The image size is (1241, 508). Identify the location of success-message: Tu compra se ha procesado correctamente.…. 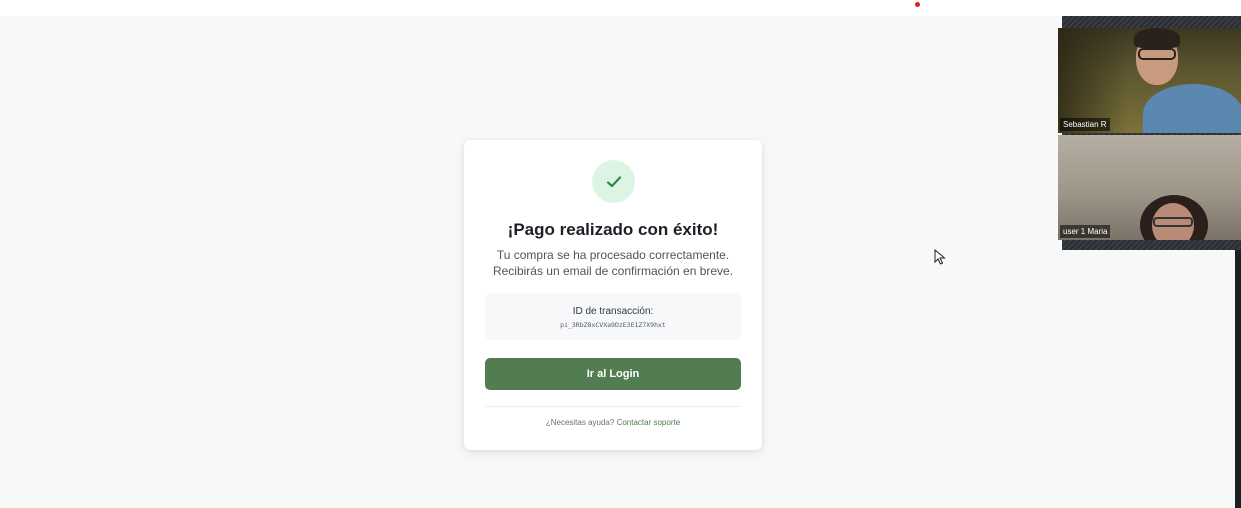
(613, 263).